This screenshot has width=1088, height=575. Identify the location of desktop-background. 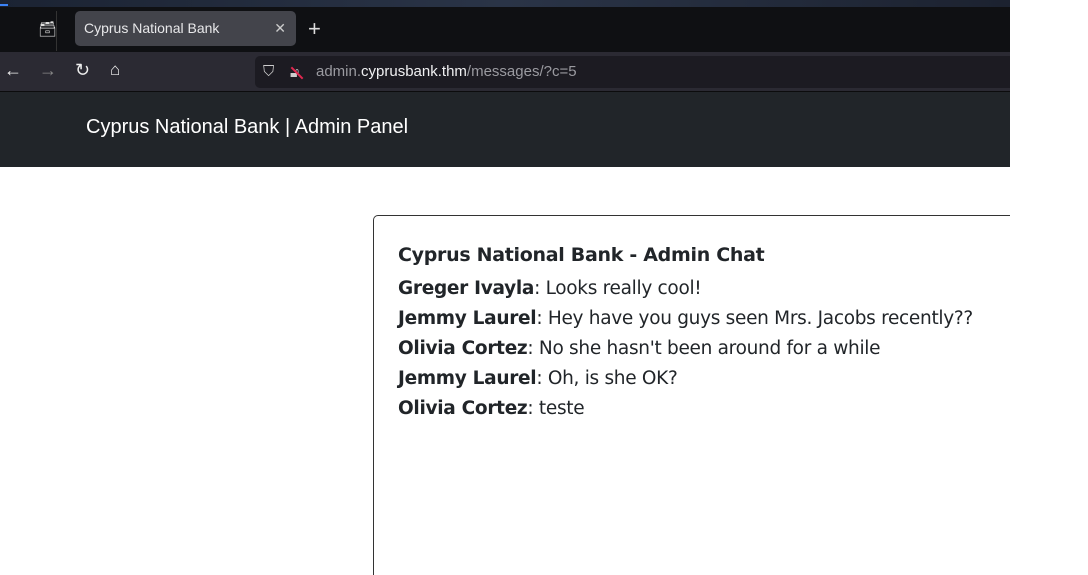
(505, 3).